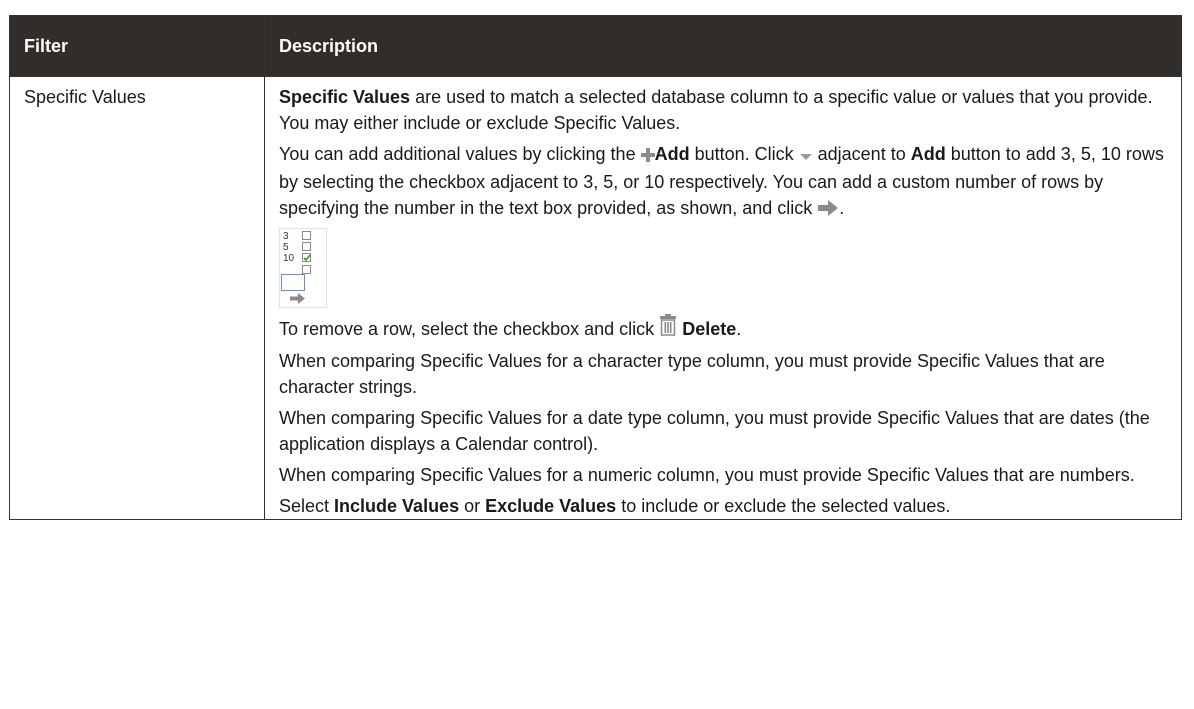  I want to click on add-label-2: Add, so click(928, 154).